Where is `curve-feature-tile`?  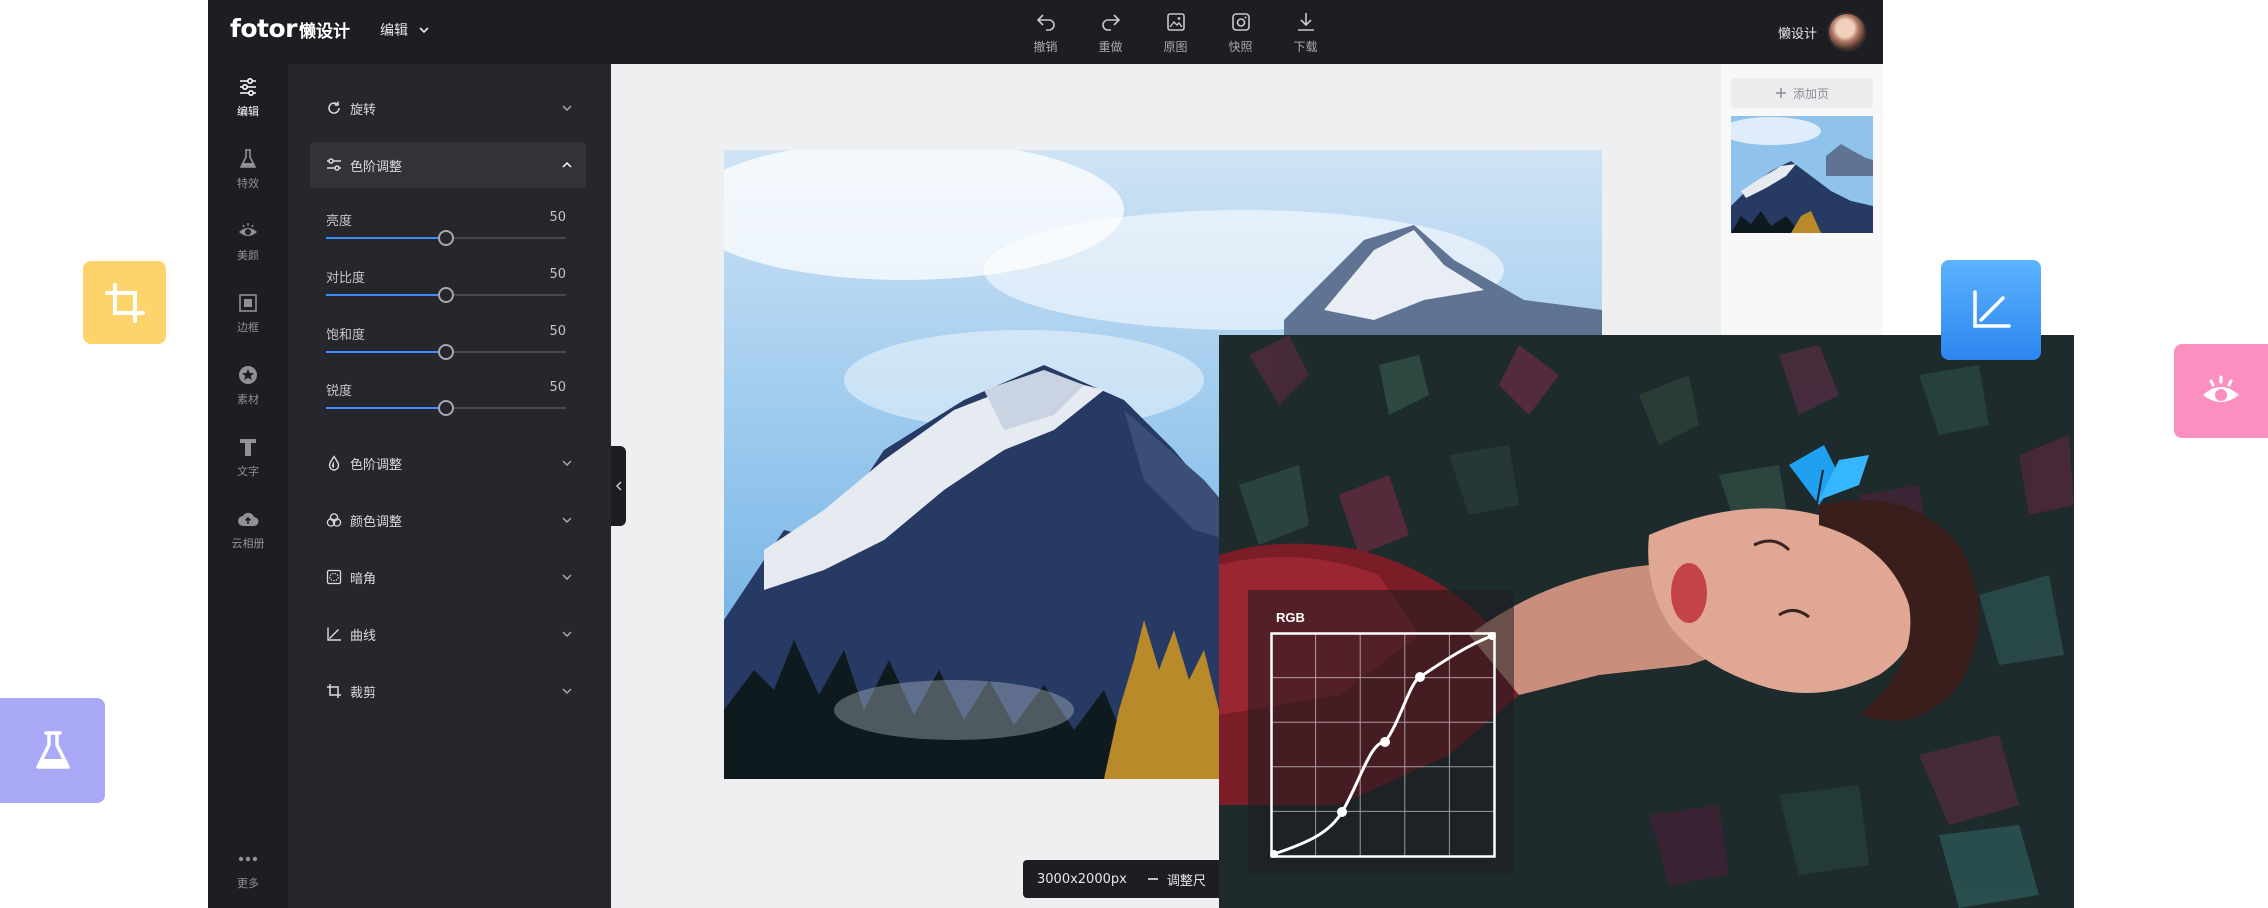 curve-feature-tile is located at coordinates (1991, 310).